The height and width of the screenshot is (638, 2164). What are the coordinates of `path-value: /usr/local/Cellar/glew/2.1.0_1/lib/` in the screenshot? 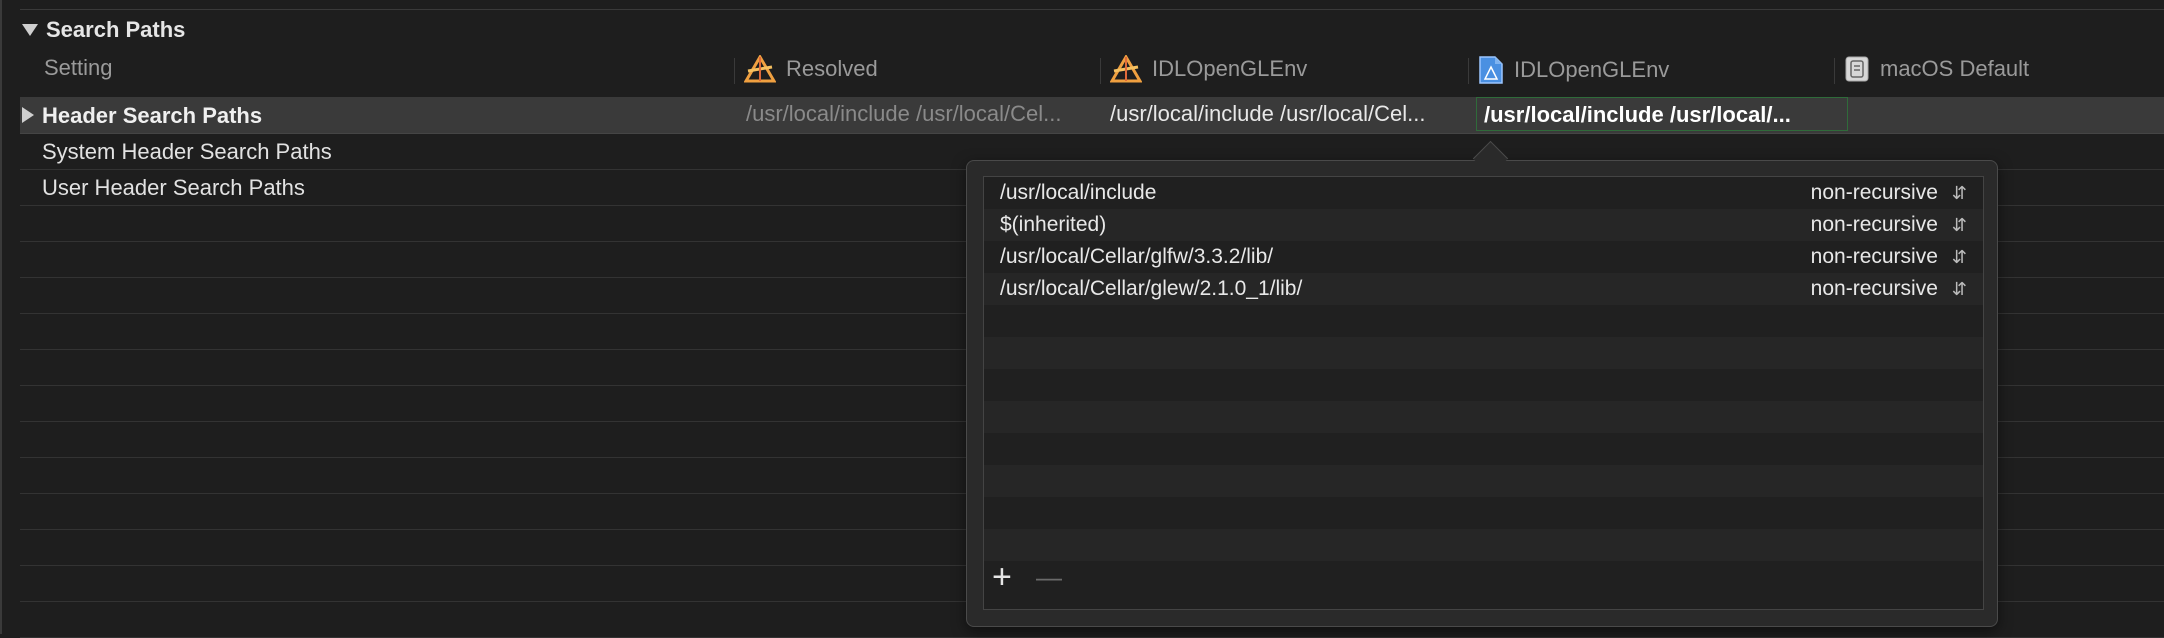 It's located at (1151, 289).